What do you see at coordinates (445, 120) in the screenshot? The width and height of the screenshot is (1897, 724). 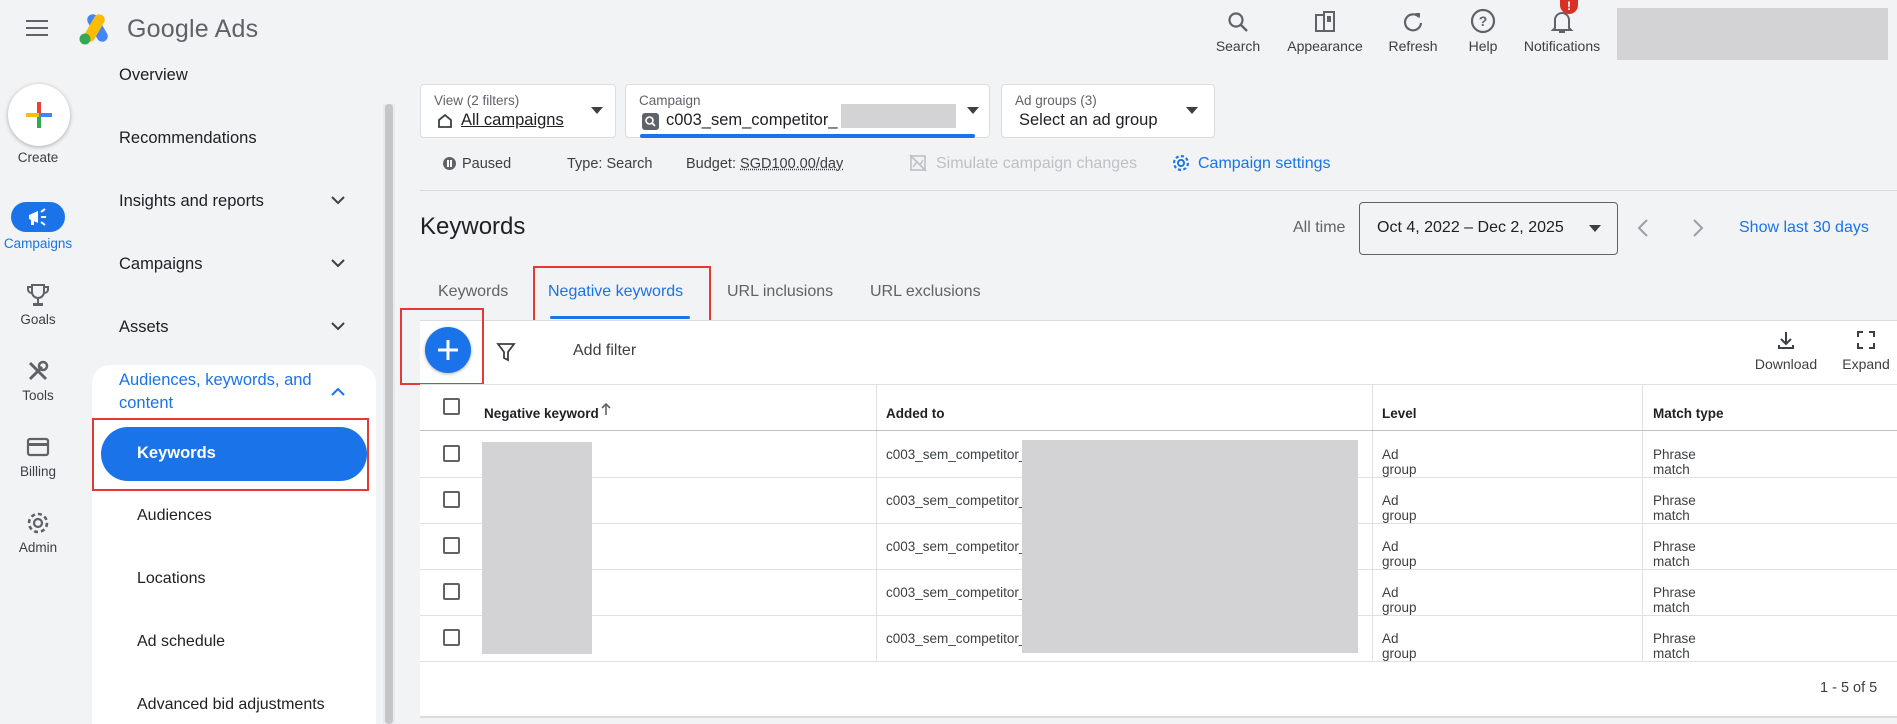 I see `home-icon` at bounding box center [445, 120].